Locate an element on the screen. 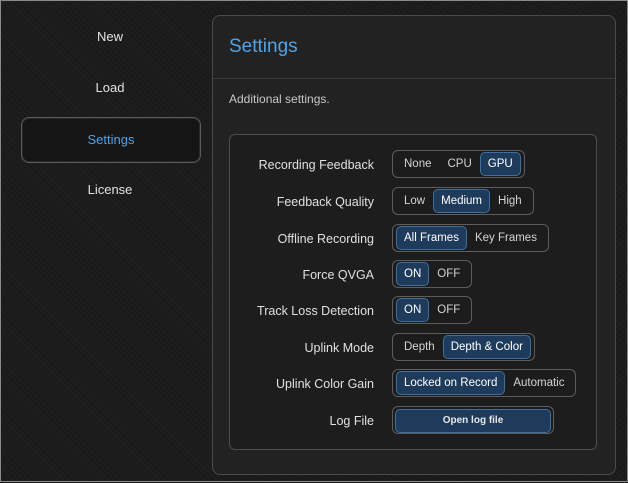  row-recording-feedback: Recording Feedback None CPU GPU is located at coordinates (413, 165).